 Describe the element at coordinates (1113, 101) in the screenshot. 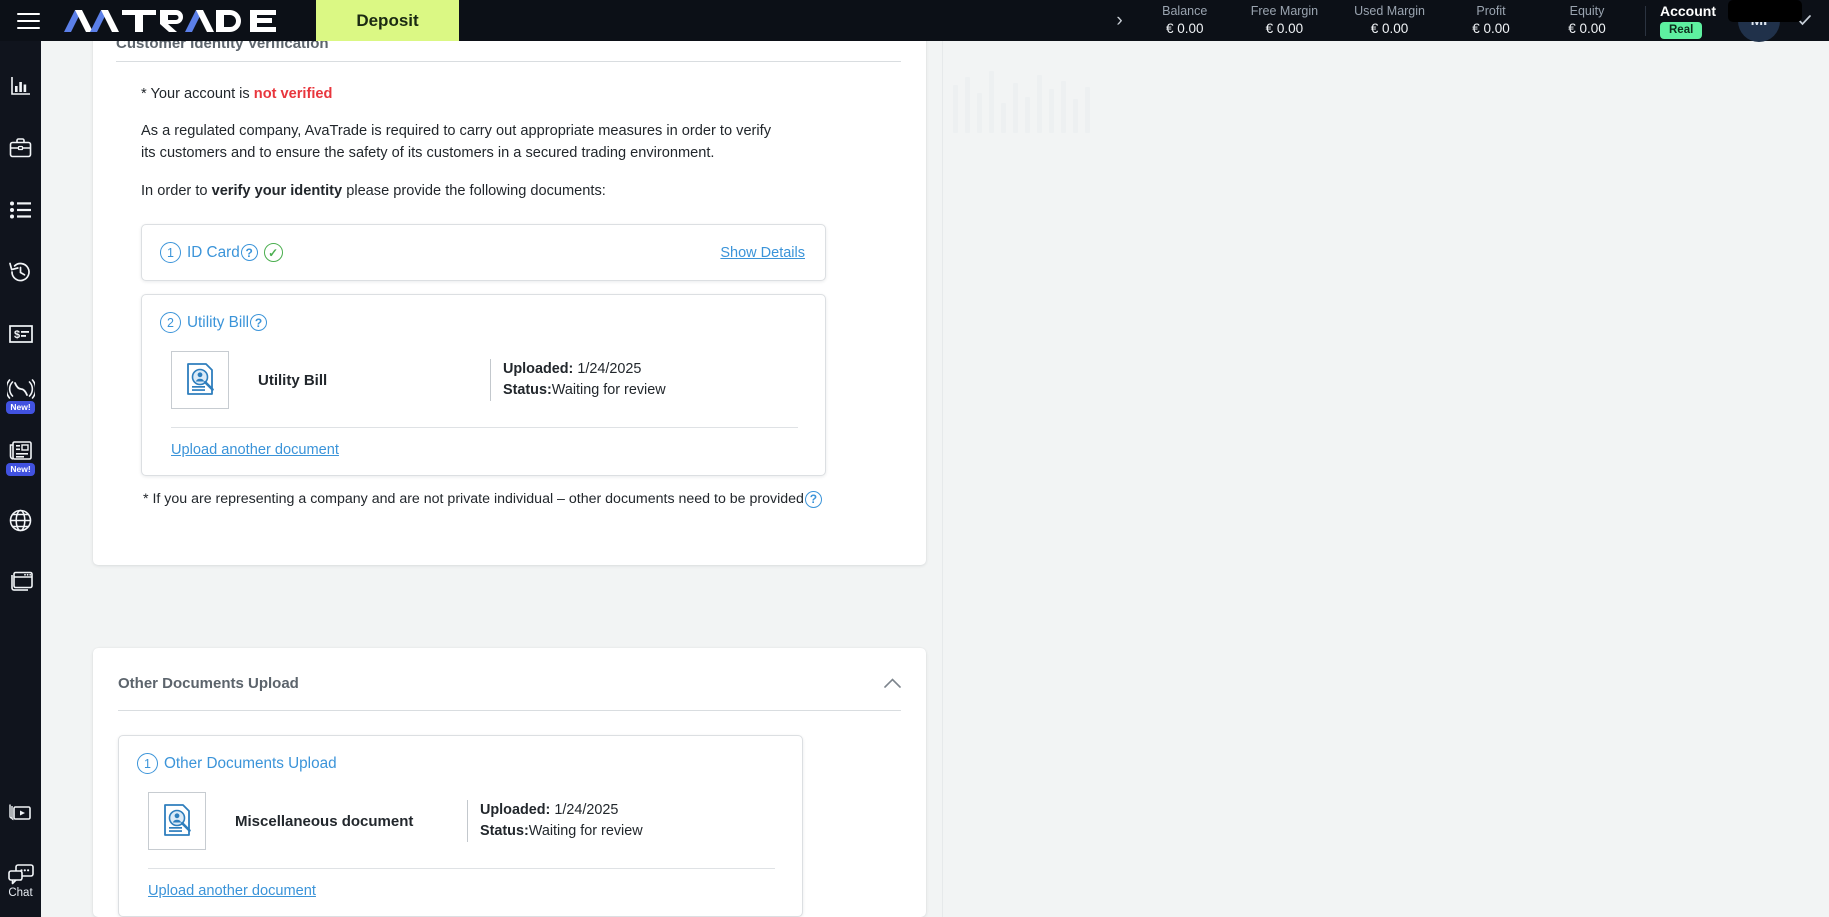

I see `ghost-placeholder-bars` at that location.